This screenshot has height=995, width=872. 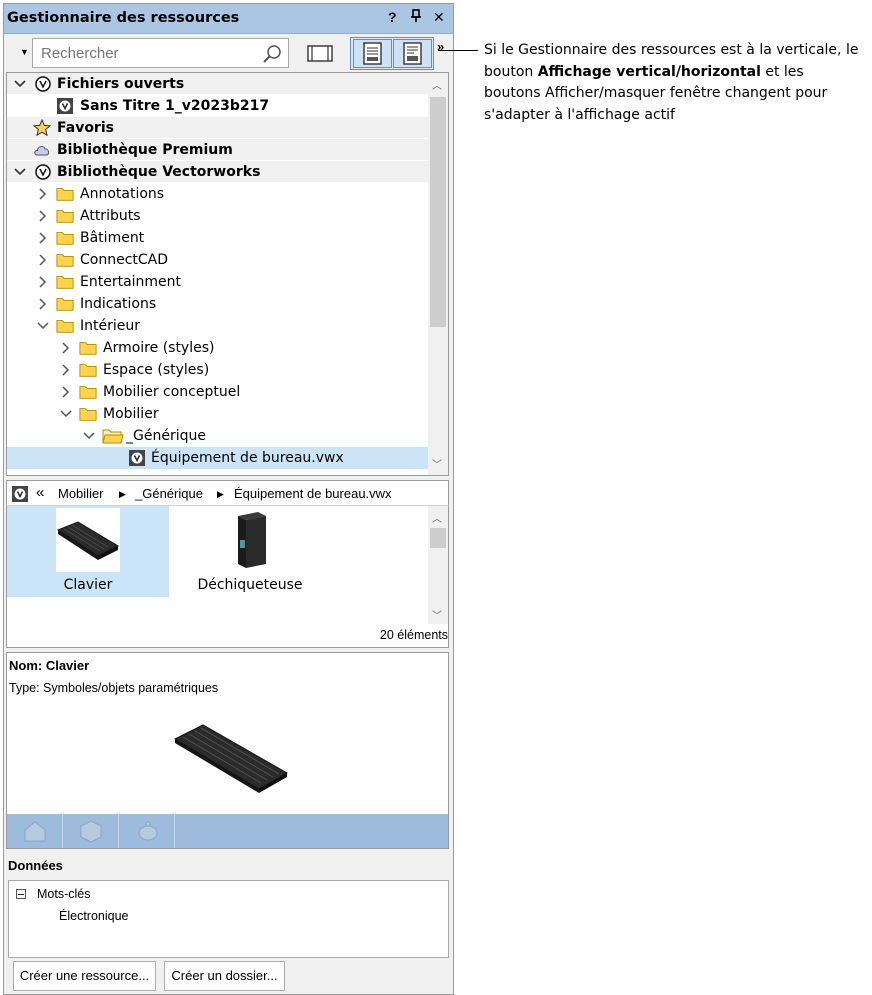 What do you see at coordinates (217, 84) in the screenshot?
I see `tree-row-open-files: Fichiers ouverts` at bounding box center [217, 84].